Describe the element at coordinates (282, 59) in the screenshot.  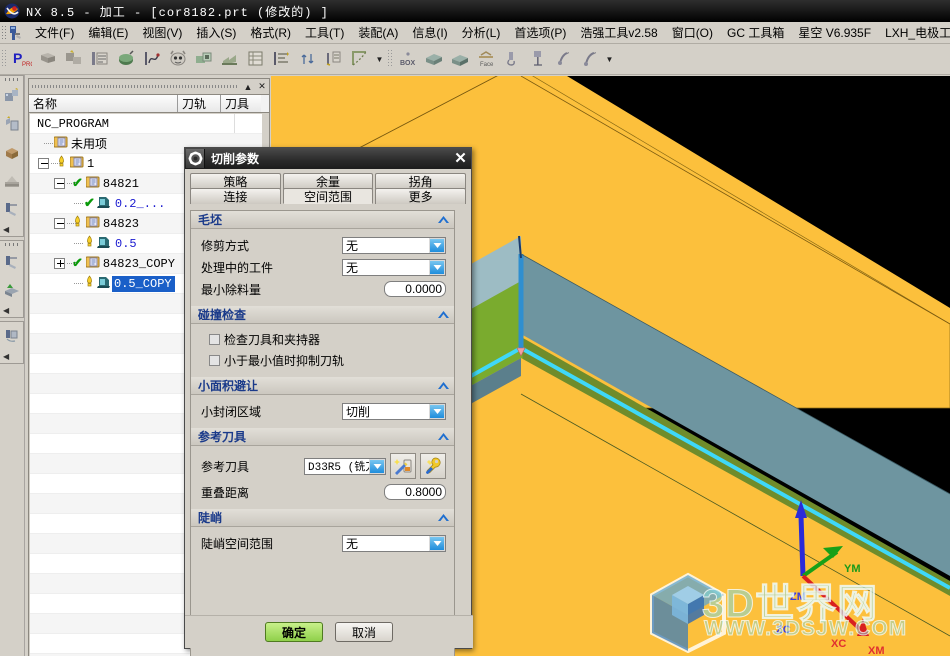
I see `transform-icon` at that location.